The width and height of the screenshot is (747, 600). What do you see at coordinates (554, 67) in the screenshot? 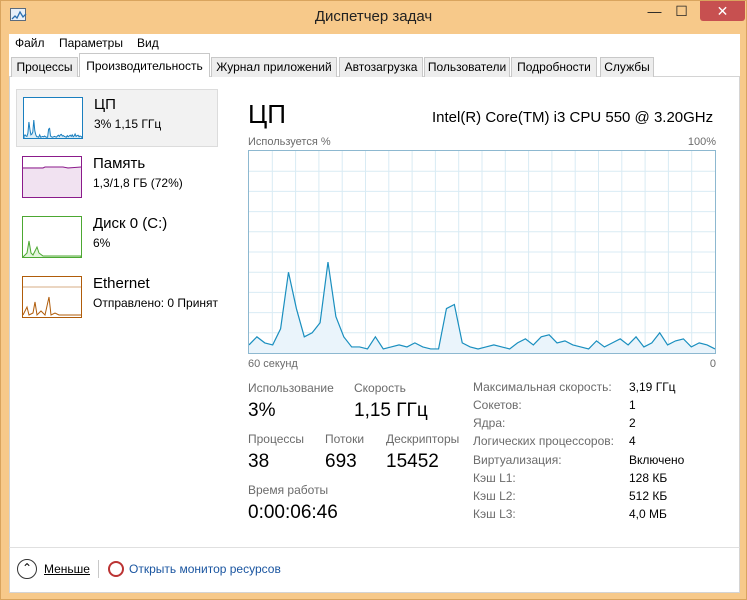
I see `tab-details: Подробности` at bounding box center [554, 67].